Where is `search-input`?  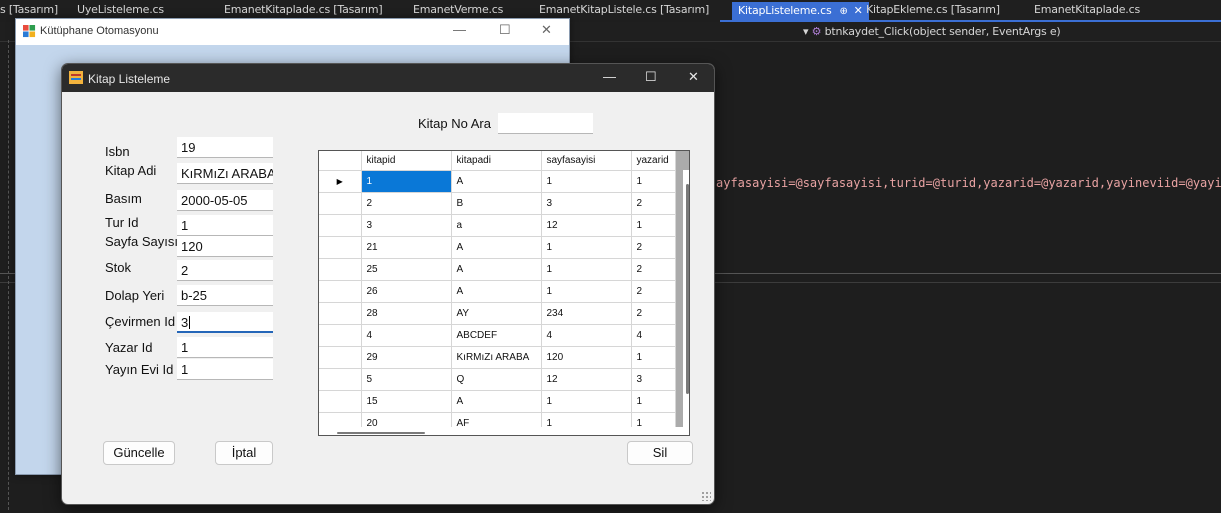 search-input is located at coordinates (545, 123).